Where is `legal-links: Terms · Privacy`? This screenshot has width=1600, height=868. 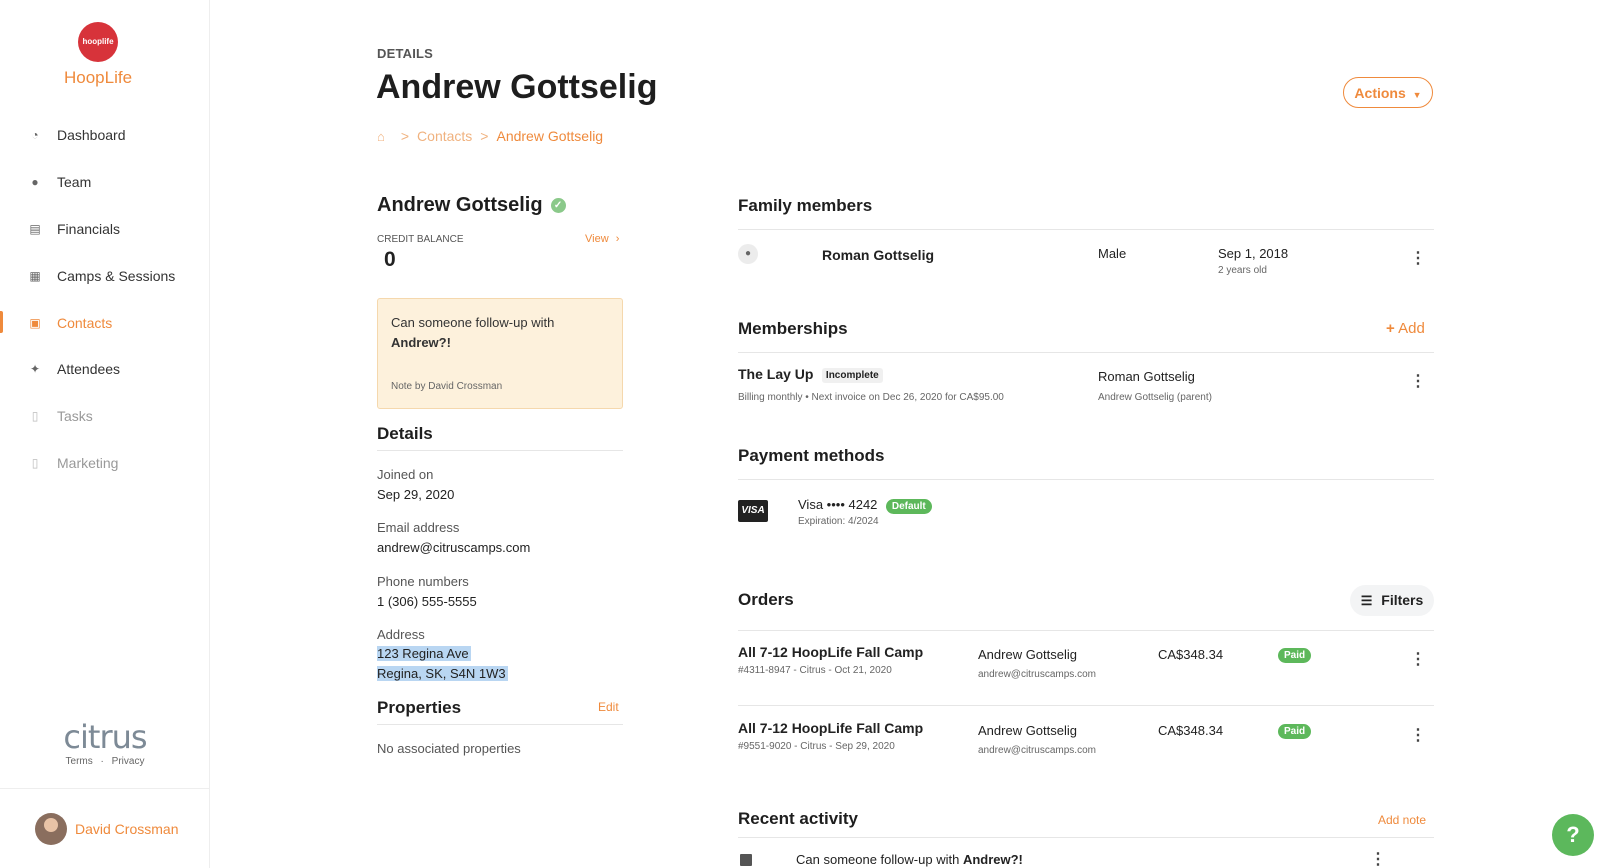 legal-links: Terms · Privacy is located at coordinates (105, 761).